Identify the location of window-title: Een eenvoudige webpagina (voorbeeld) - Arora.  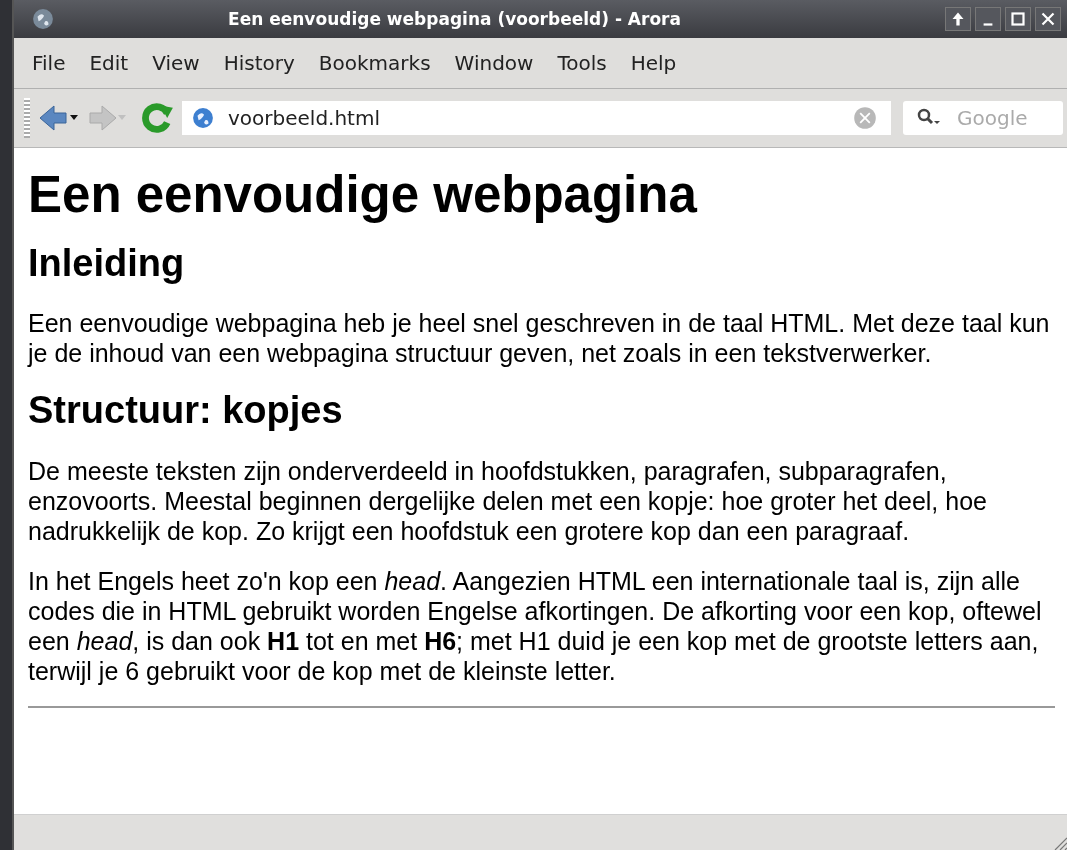
(454, 19).